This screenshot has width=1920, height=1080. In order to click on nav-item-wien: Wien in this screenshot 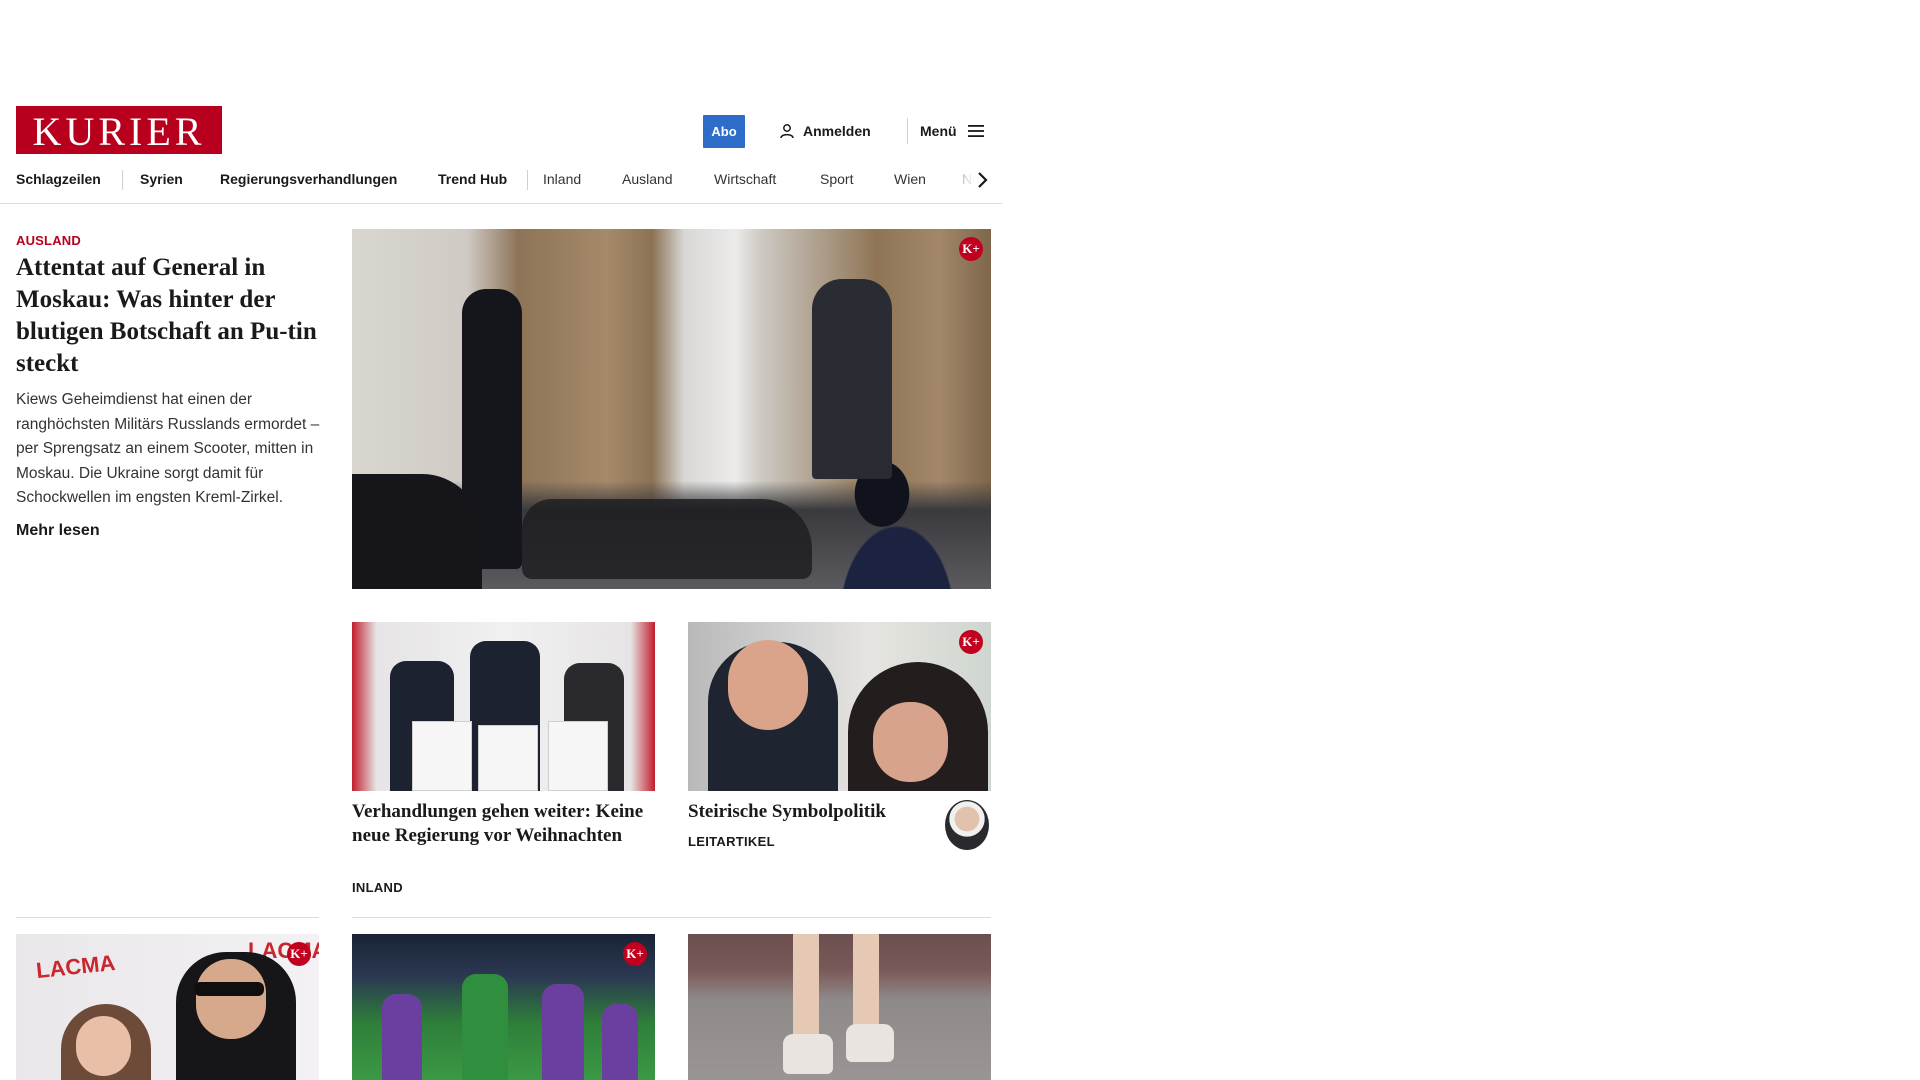, I will do `click(910, 179)`.